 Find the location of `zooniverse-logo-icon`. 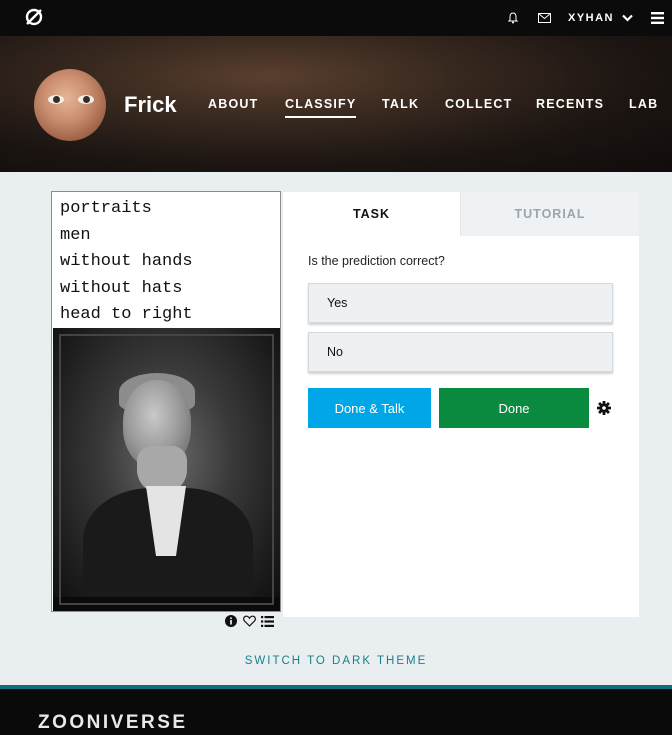

zooniverse-logo-icon is located at coordinates (34, 17).